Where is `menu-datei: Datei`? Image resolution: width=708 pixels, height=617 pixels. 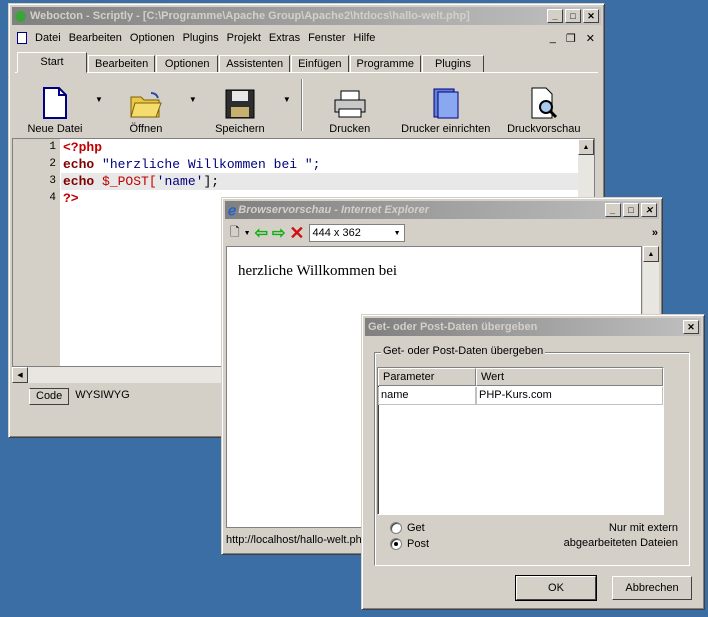 menu-datei: Datei is located at coordinates (48, 38).